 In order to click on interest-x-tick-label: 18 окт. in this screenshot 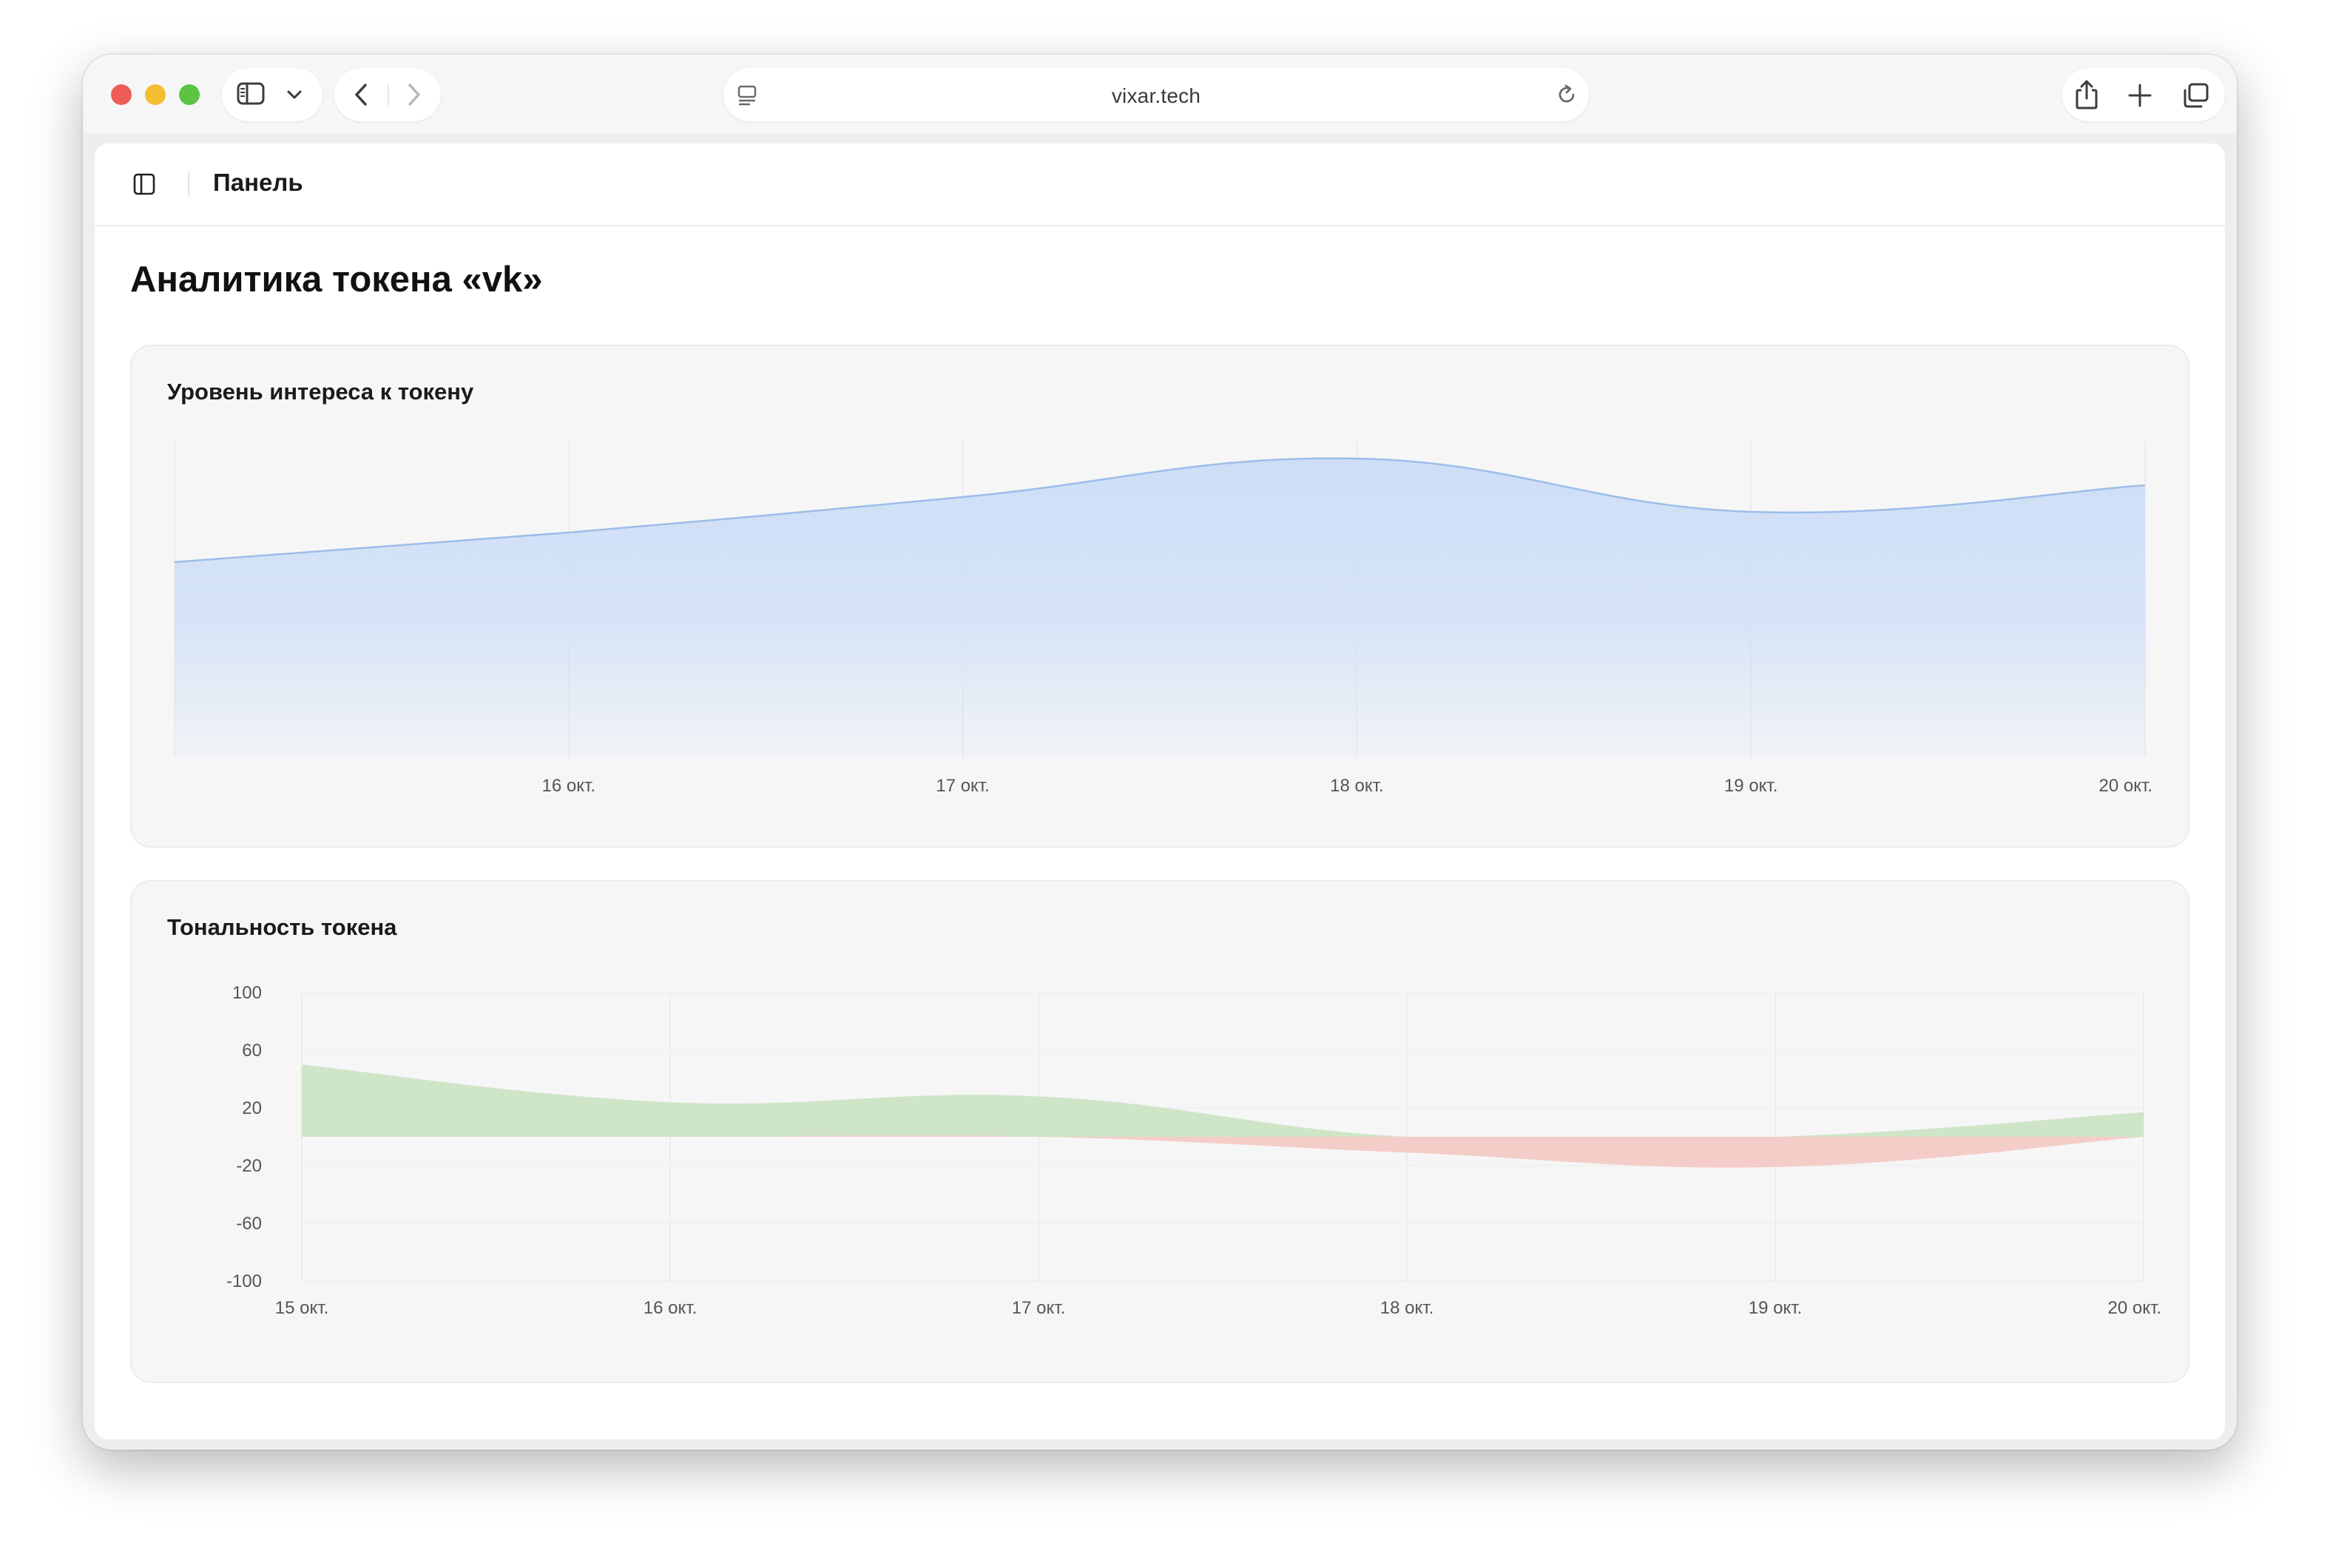, I will do `click(1357, 786)`.